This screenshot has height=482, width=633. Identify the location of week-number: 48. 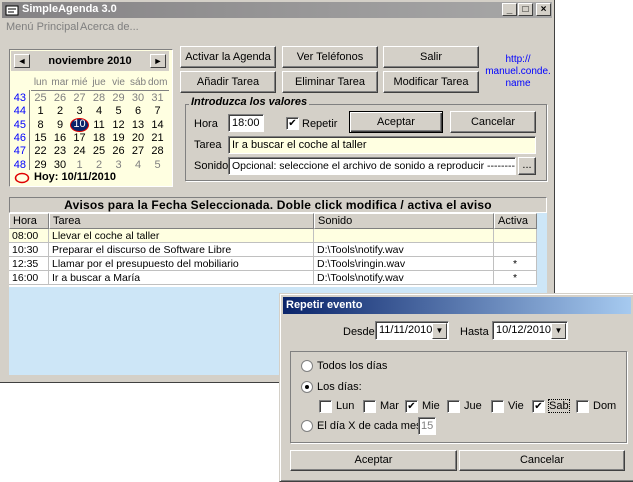
(19, 164).